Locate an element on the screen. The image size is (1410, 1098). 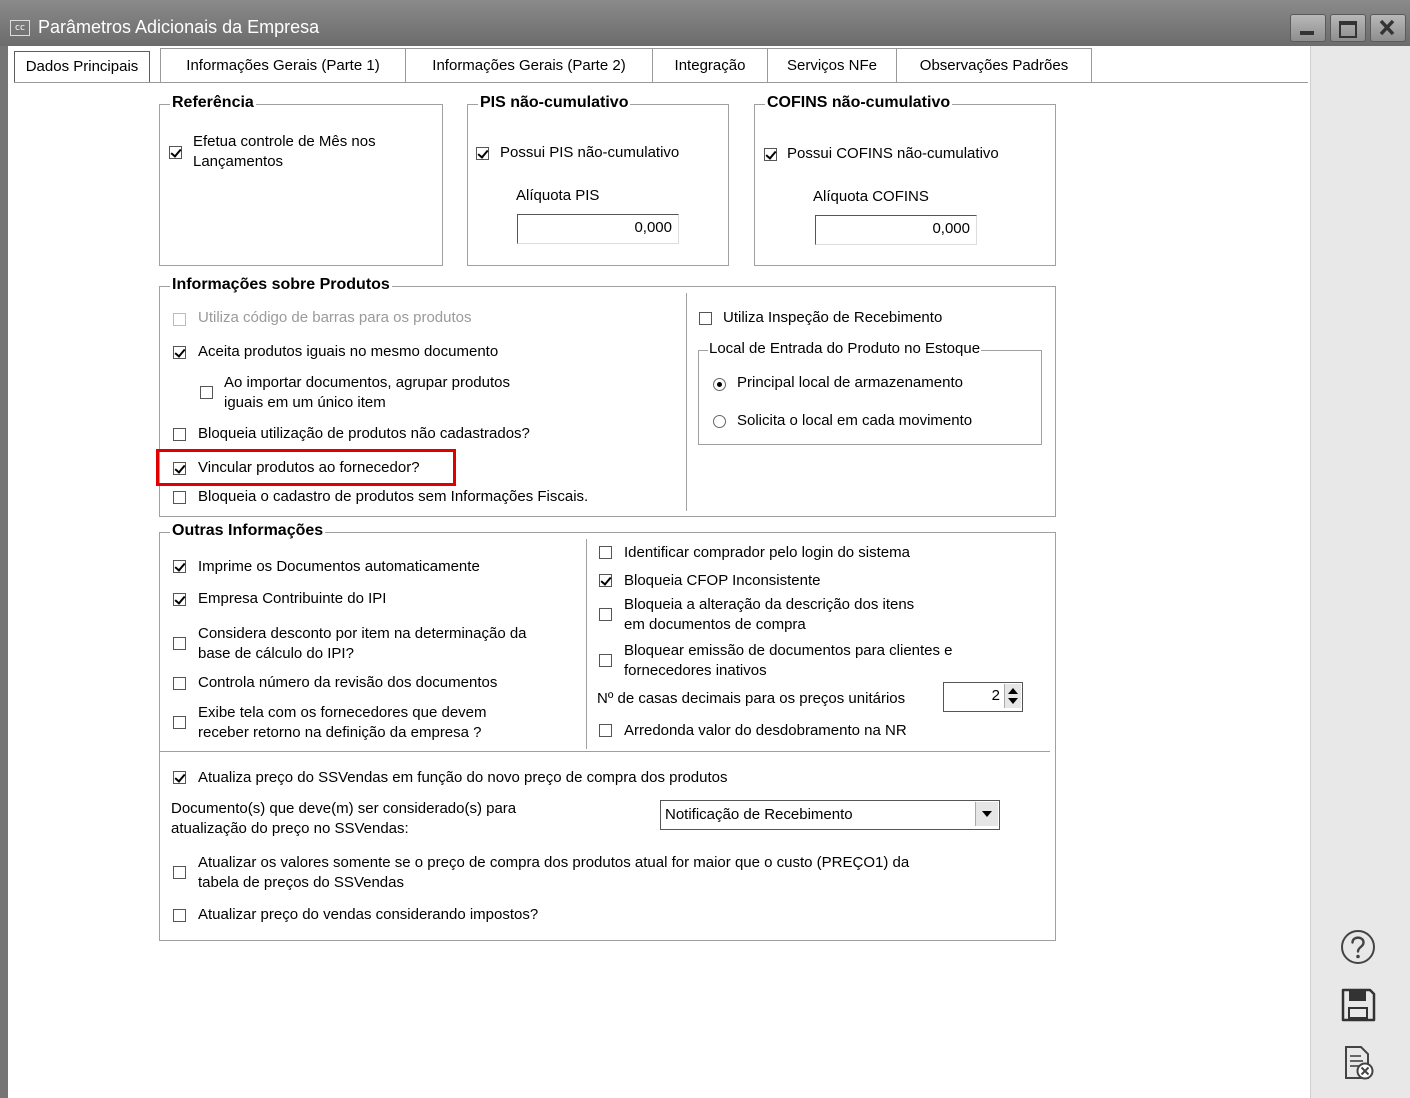
close-button is located at coordinates (1388, 28).